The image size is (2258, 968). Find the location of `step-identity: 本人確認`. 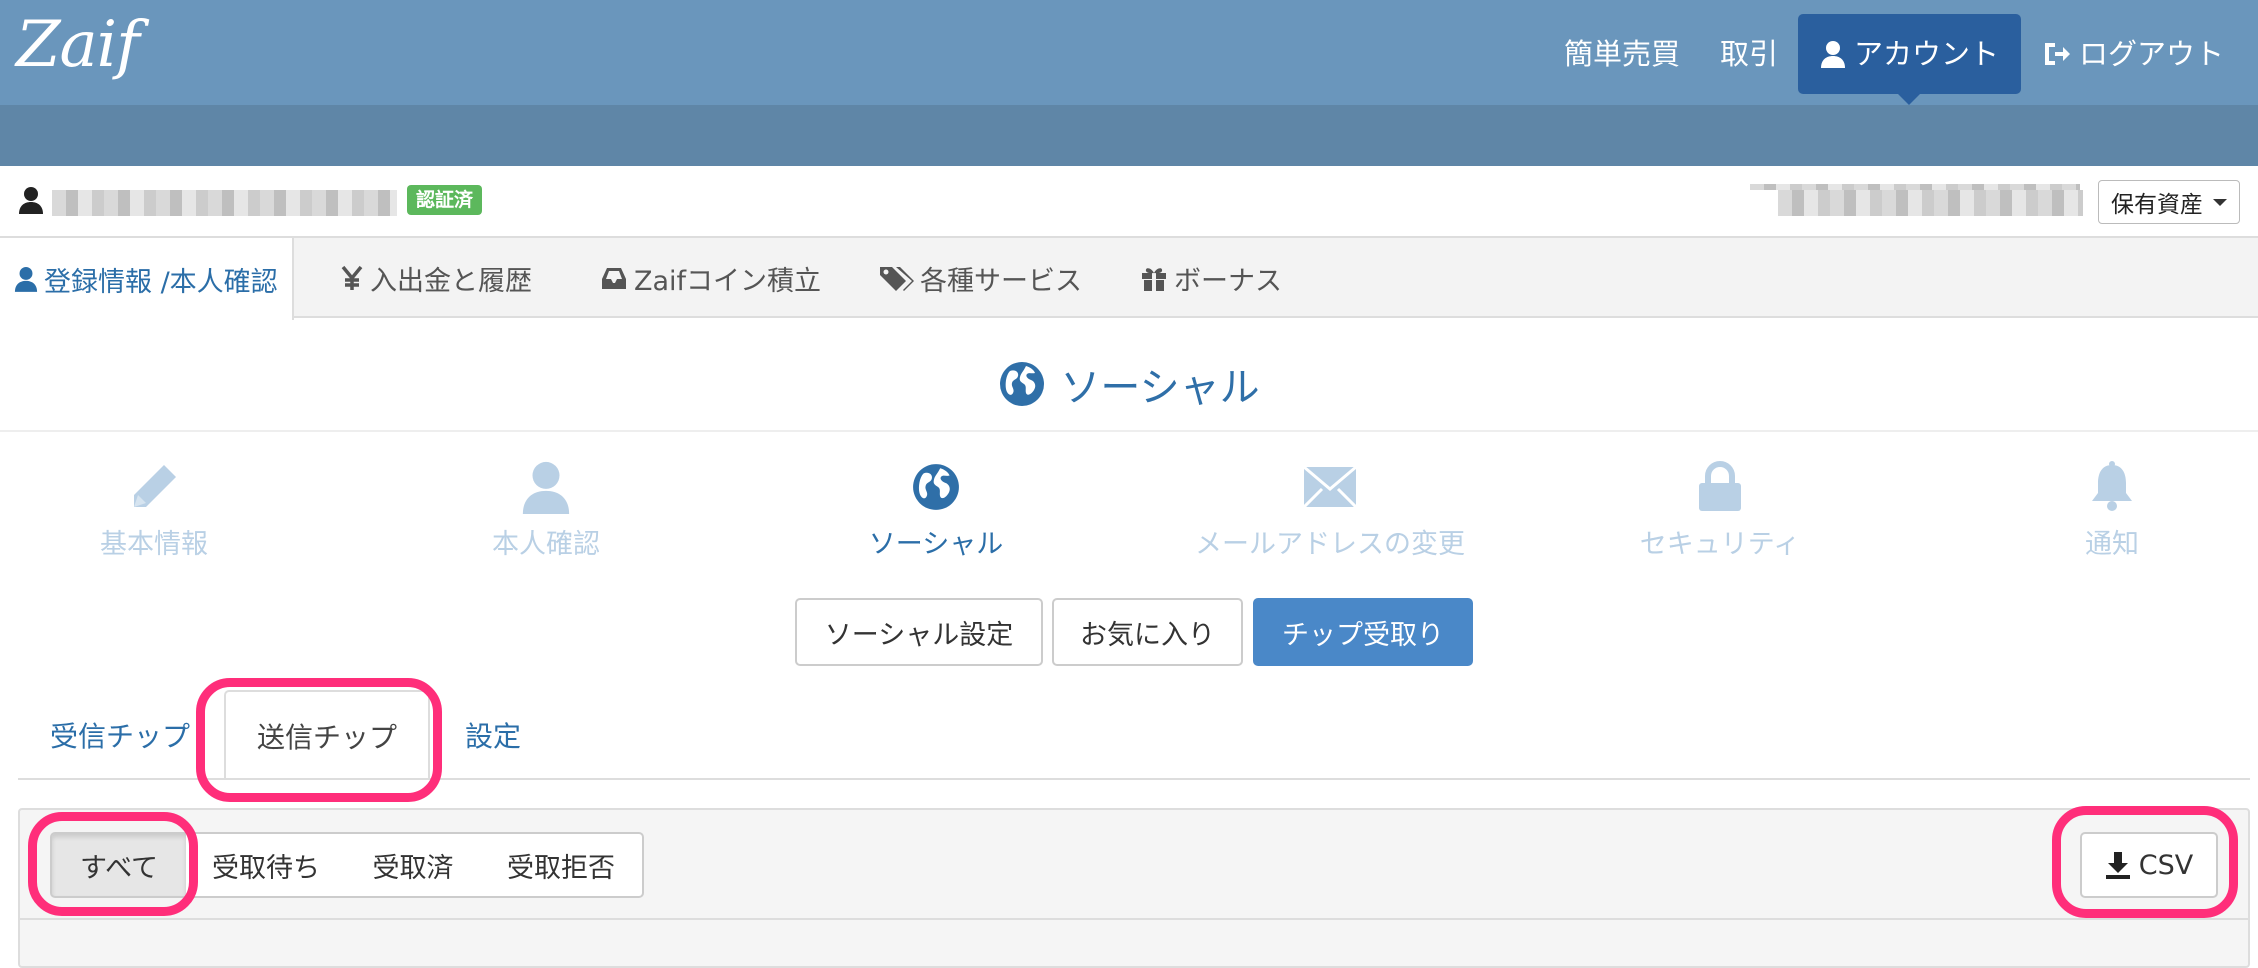

step-identity: 本人確認 is located at coordinates (546, 509).